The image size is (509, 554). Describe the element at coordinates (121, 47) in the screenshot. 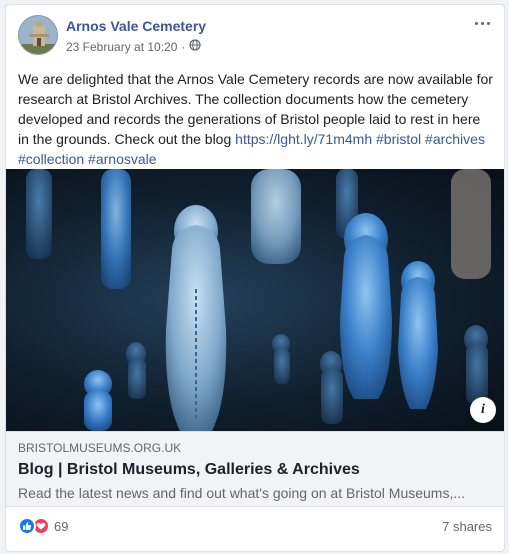

I see `post-timestamp: 23 February at 10:20` at that location.